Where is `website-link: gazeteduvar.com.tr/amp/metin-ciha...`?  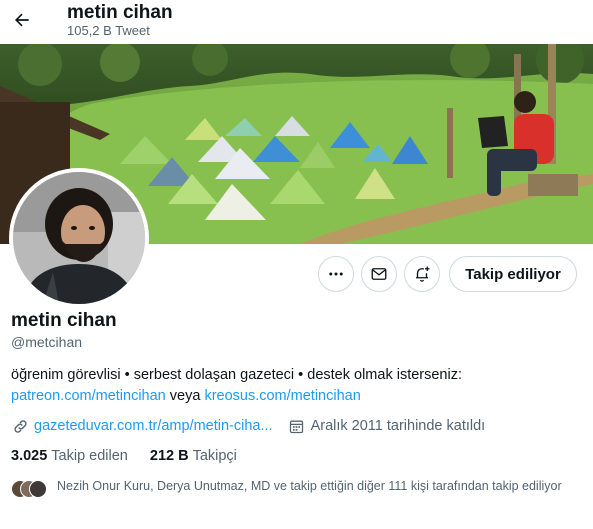 website-link: gazeteduvar.com.tr/amp/metin-ciha... is located at coordinates (153, 426).